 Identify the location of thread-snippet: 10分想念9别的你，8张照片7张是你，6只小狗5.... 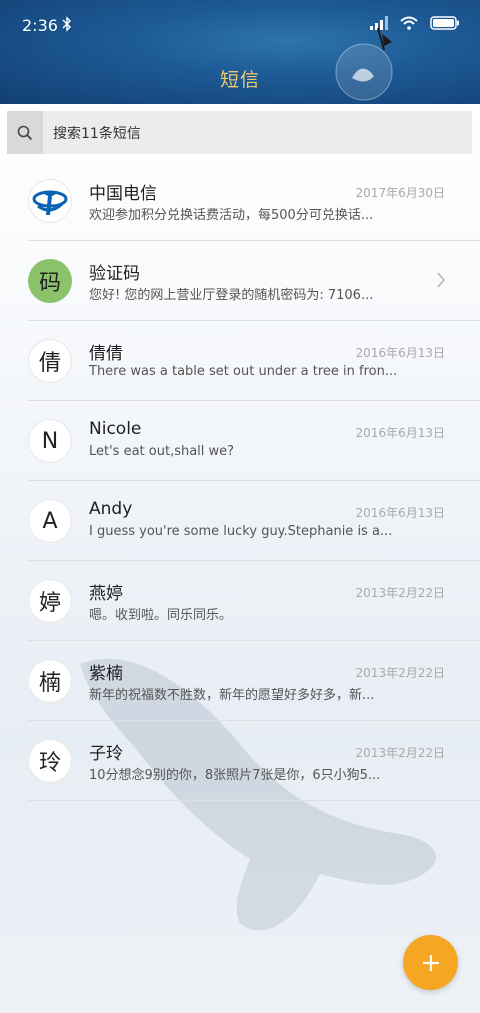
(235, 775).